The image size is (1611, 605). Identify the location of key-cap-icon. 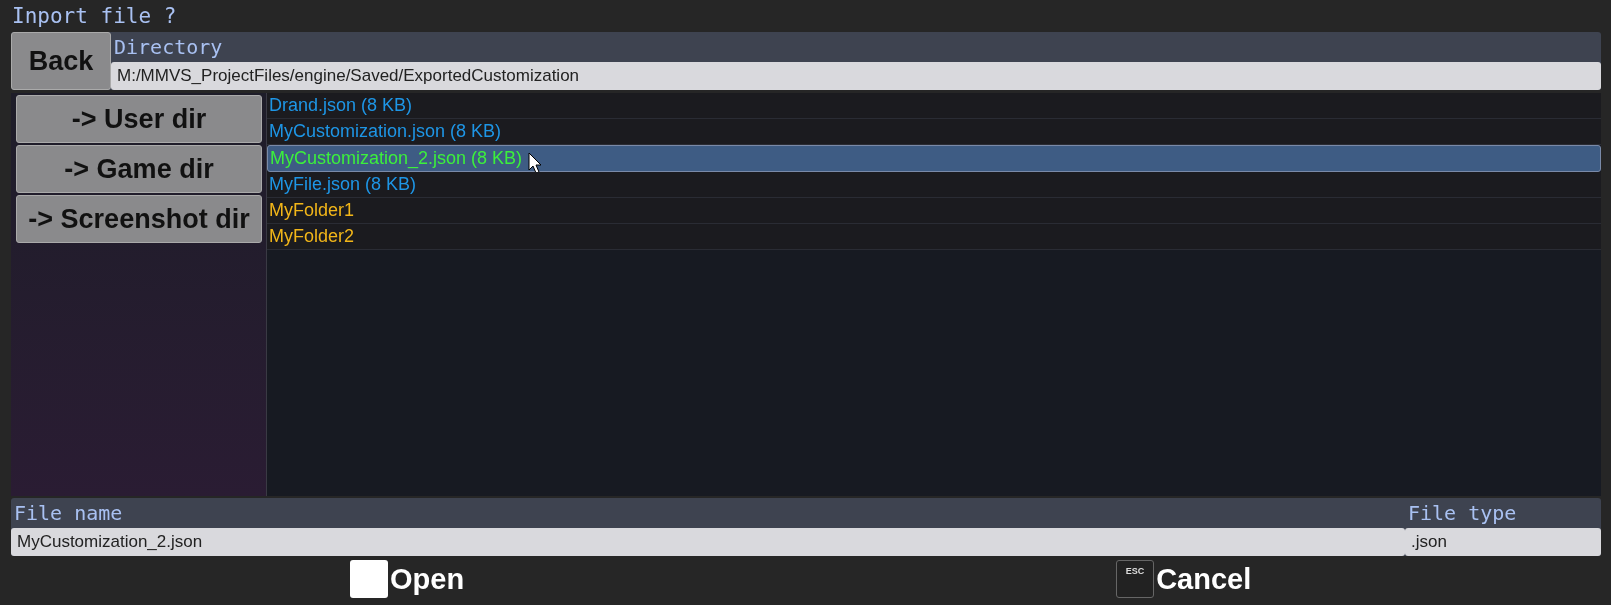
(369, 579).